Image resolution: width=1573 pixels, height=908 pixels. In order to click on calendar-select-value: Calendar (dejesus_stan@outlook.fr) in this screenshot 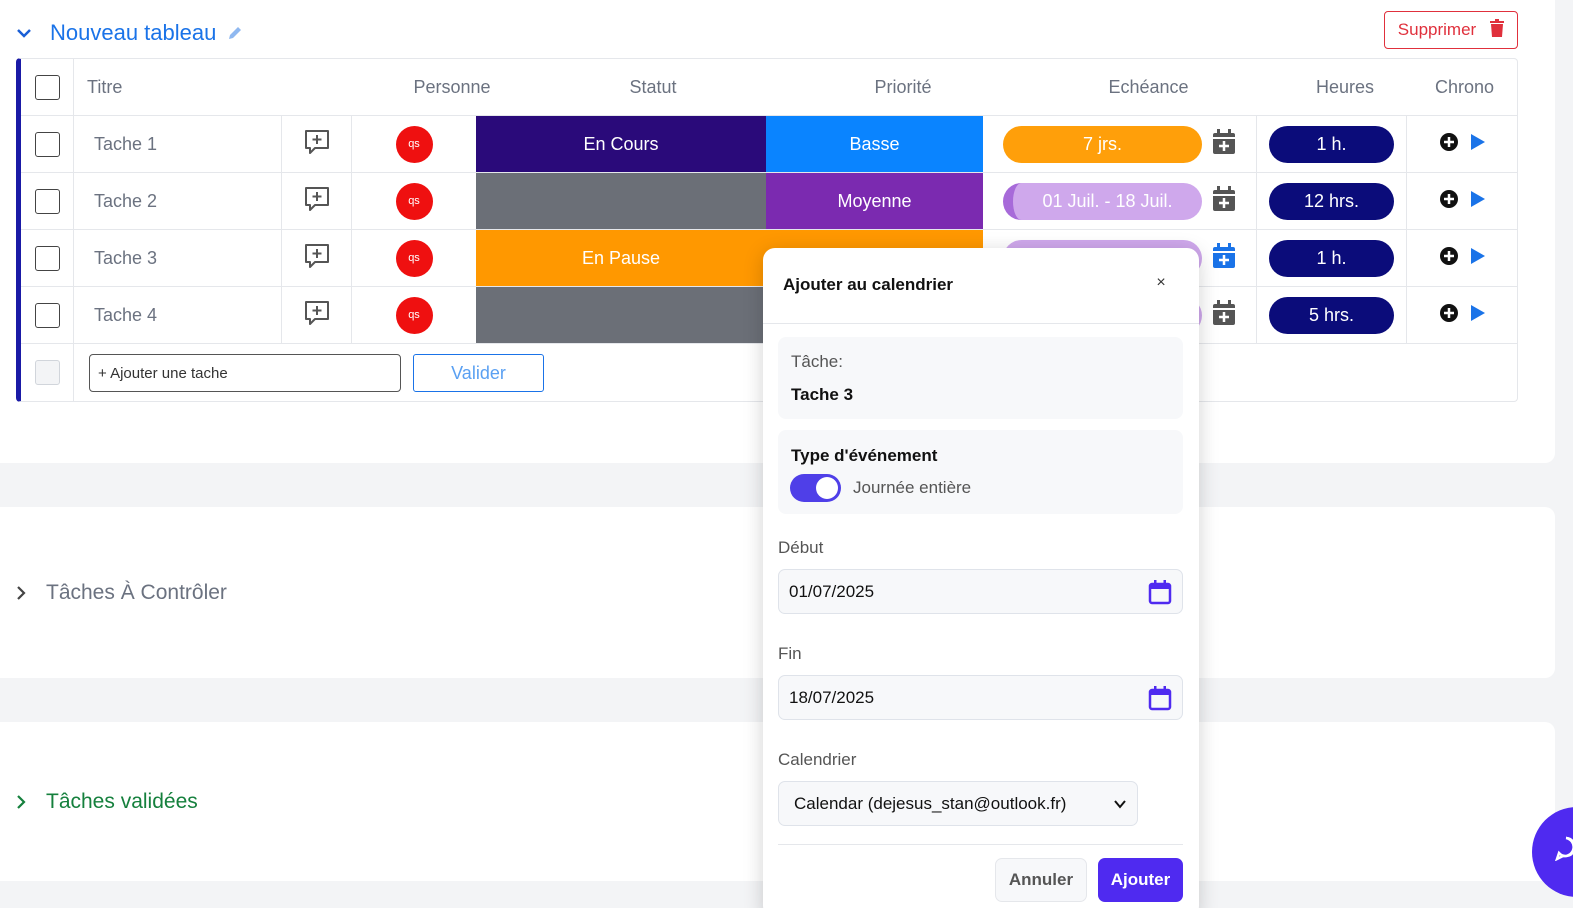, I will do `click(930, 803)`.